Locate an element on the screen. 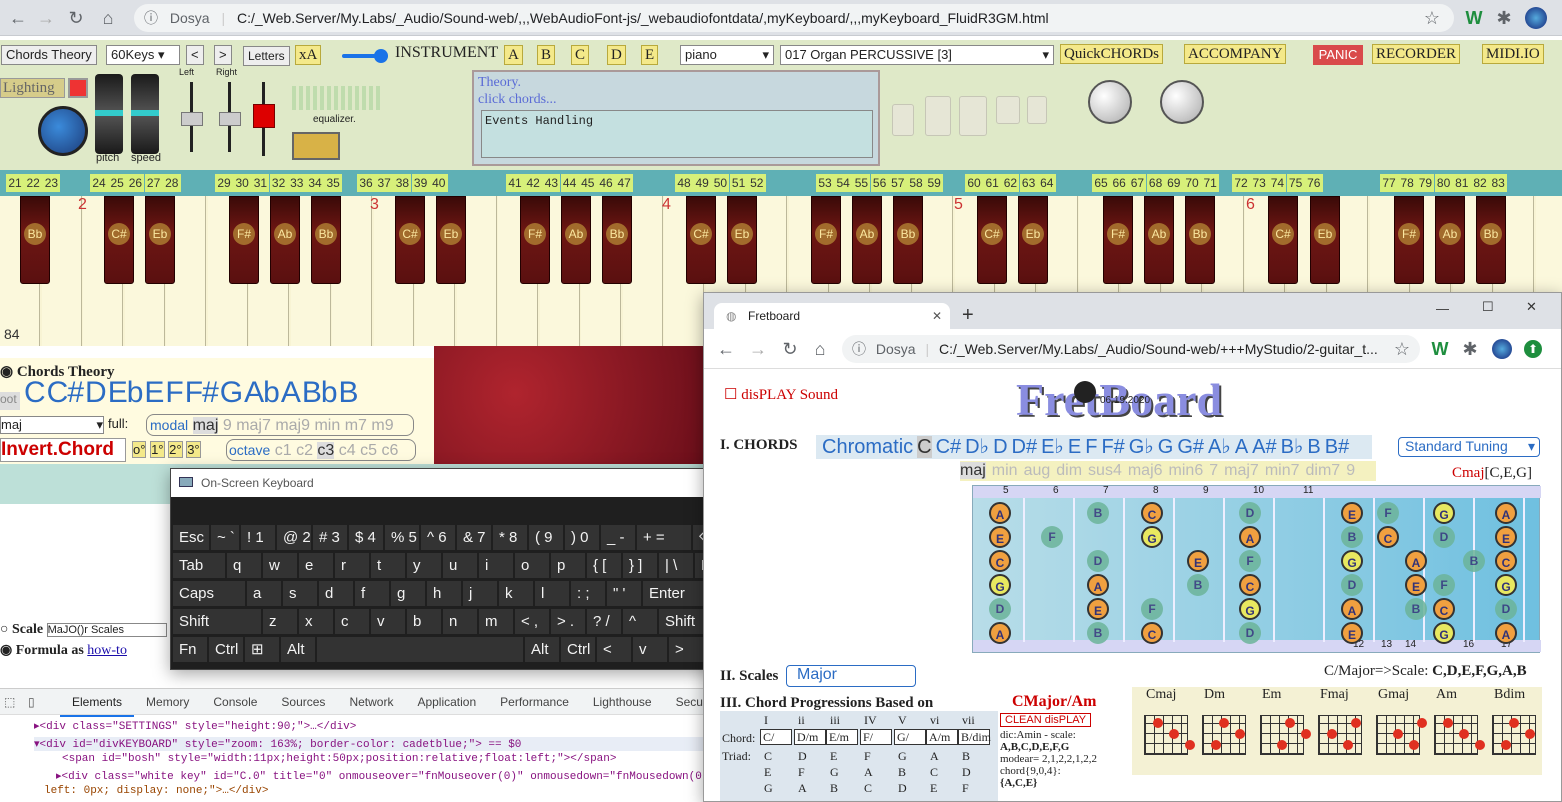 The image size is (1562, 802). chord-type: min6 is located at coordinates (1186, 470).